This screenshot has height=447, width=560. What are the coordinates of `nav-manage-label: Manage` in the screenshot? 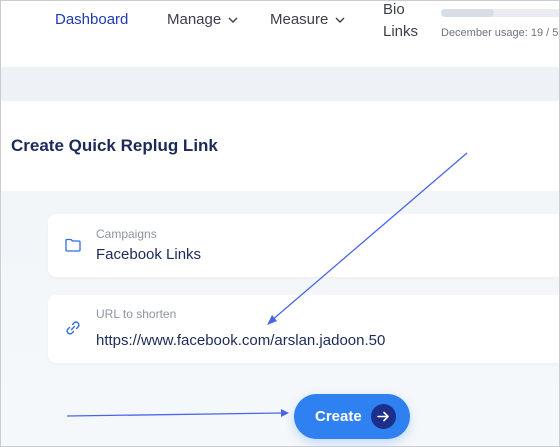 It's located at (194, 19).